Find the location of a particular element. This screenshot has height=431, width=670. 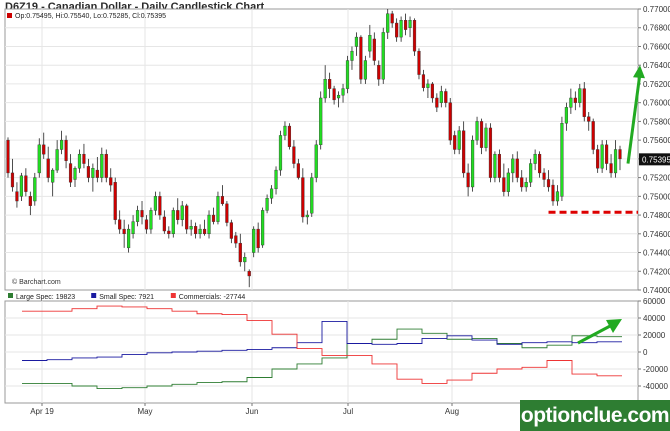

cot-legend-label: Commercials: -27744 is located at coordinates (212, 297).